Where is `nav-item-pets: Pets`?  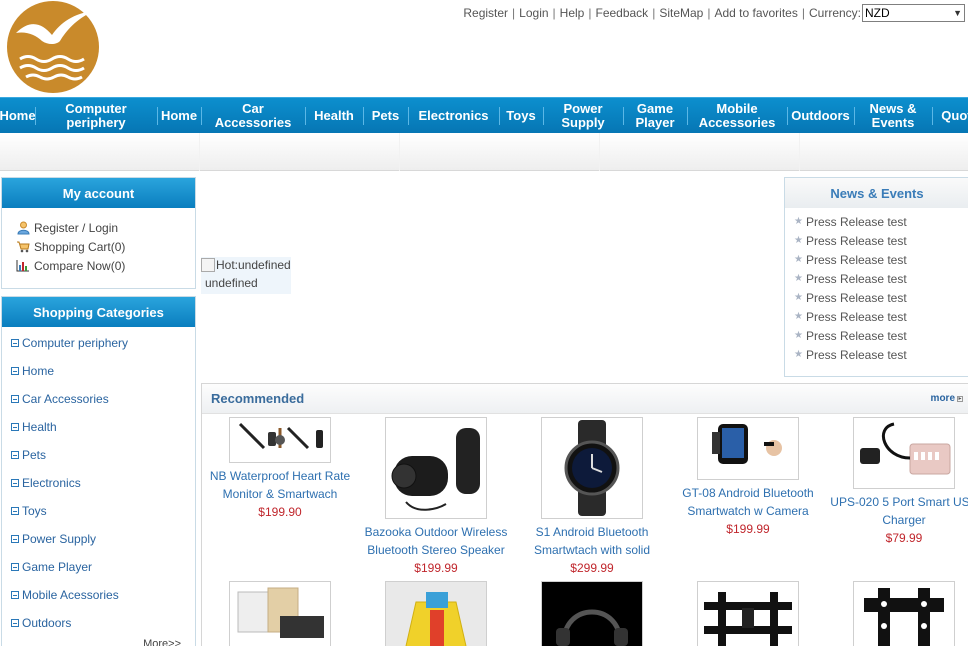 nav-item-pets: Pets is located at coordinates (385, 115).